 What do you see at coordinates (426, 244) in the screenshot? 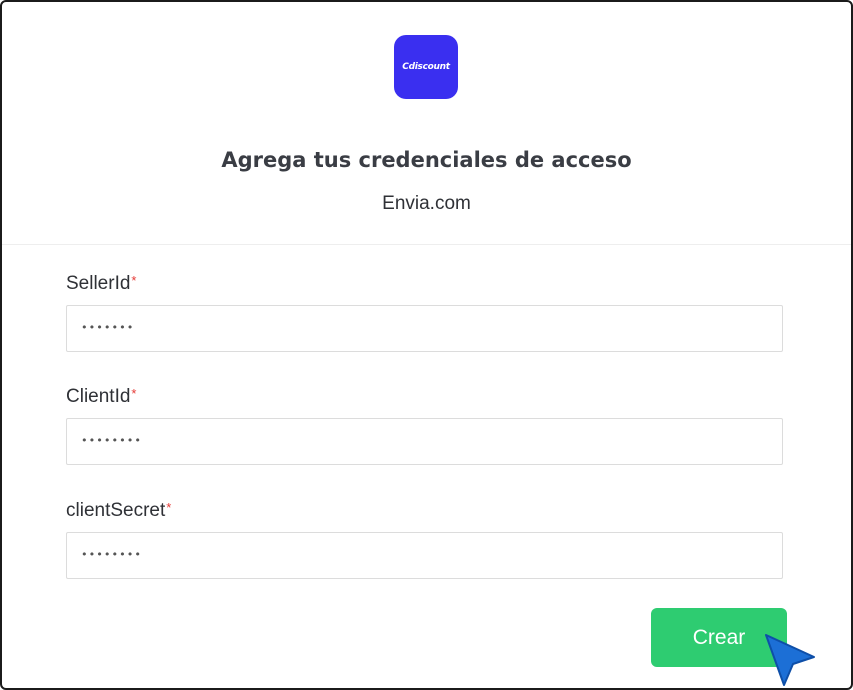
I see `header-divider` at bounding box center [426, 244].